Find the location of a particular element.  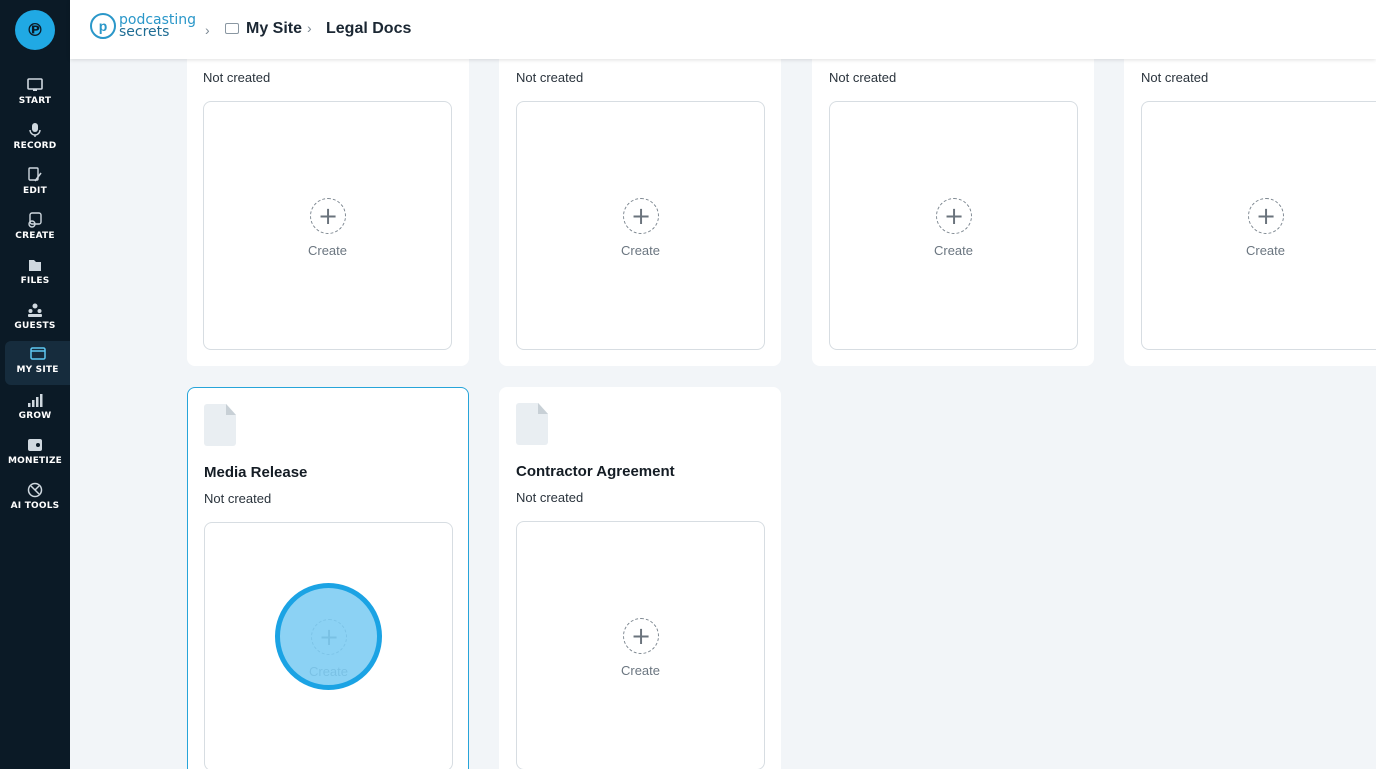

guests-icon is located at coordinates (35, 310).